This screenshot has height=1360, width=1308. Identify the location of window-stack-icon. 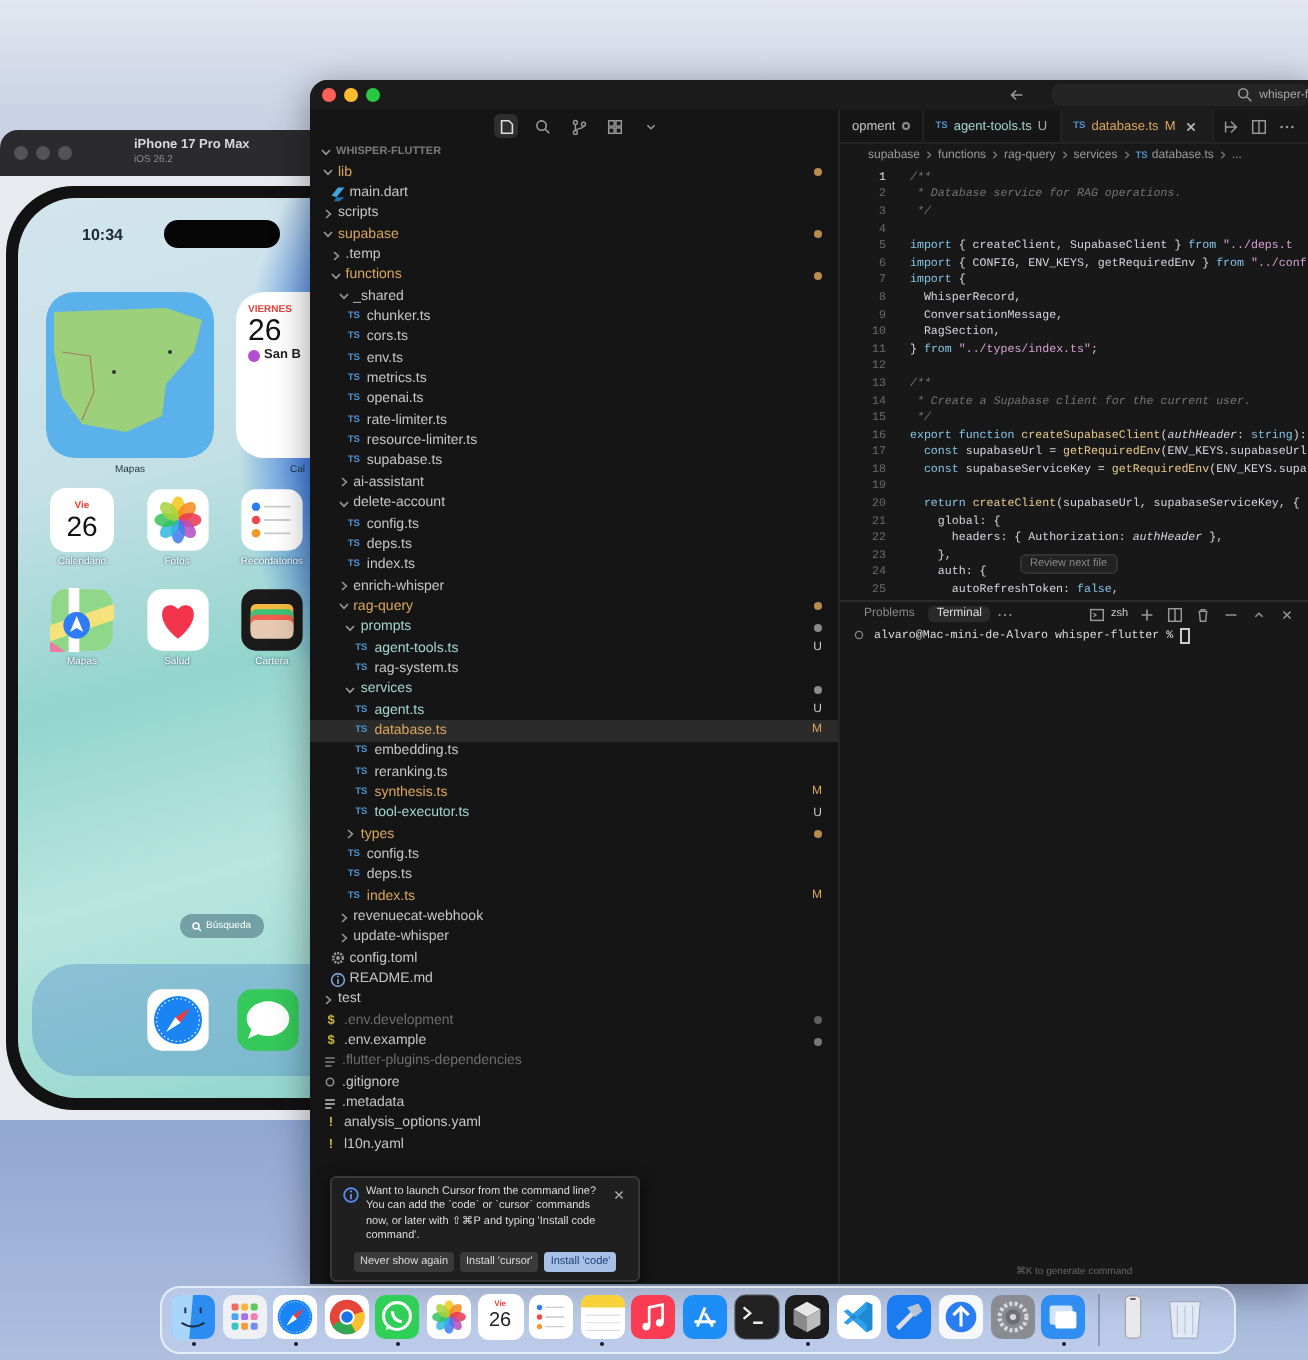
(1063, 1316).